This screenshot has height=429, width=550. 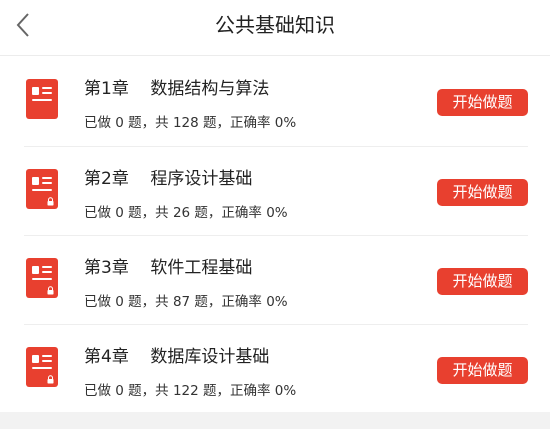 I want to click on page-title: 公共基础知识, so click(x=275, y=25).